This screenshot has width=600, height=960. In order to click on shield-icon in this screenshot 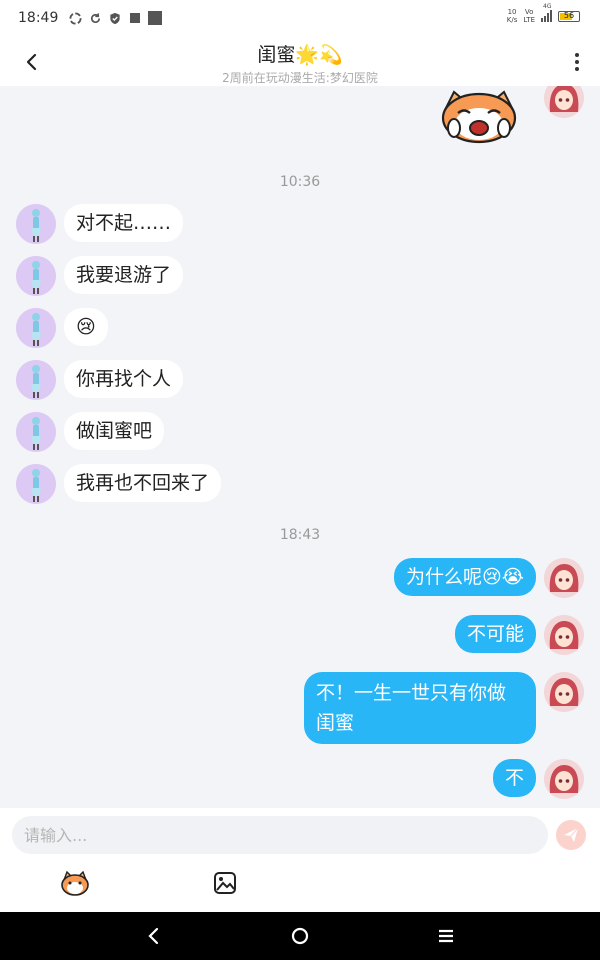, I will do `click(115, 18)`.